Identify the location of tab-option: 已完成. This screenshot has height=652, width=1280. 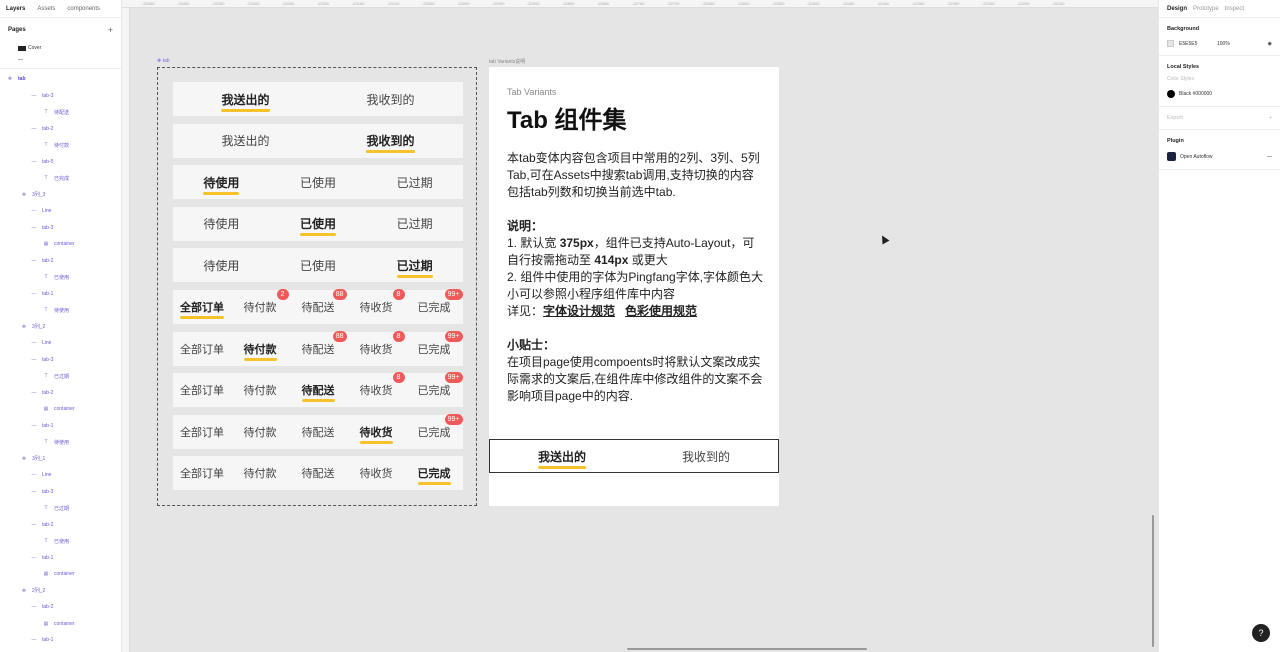
(434, 473).